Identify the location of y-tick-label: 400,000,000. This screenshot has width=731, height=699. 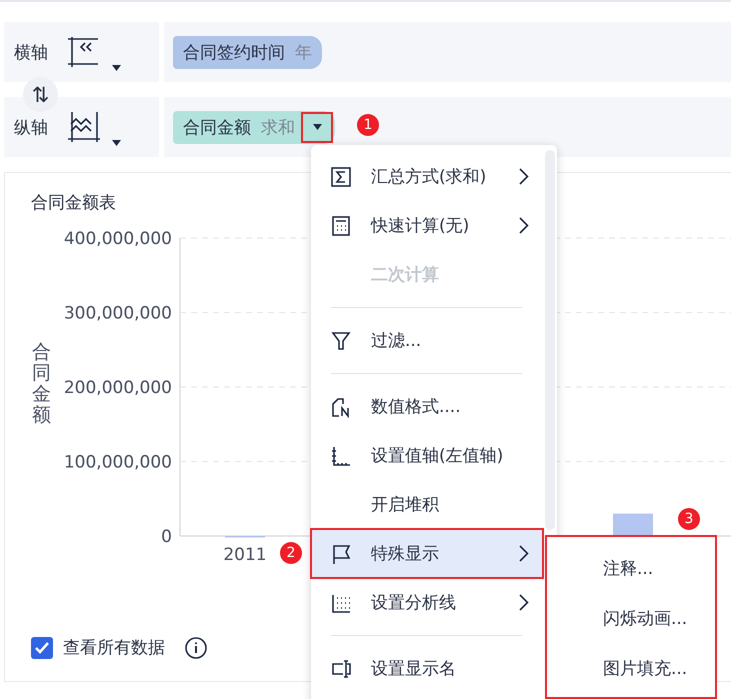
(118, 239).